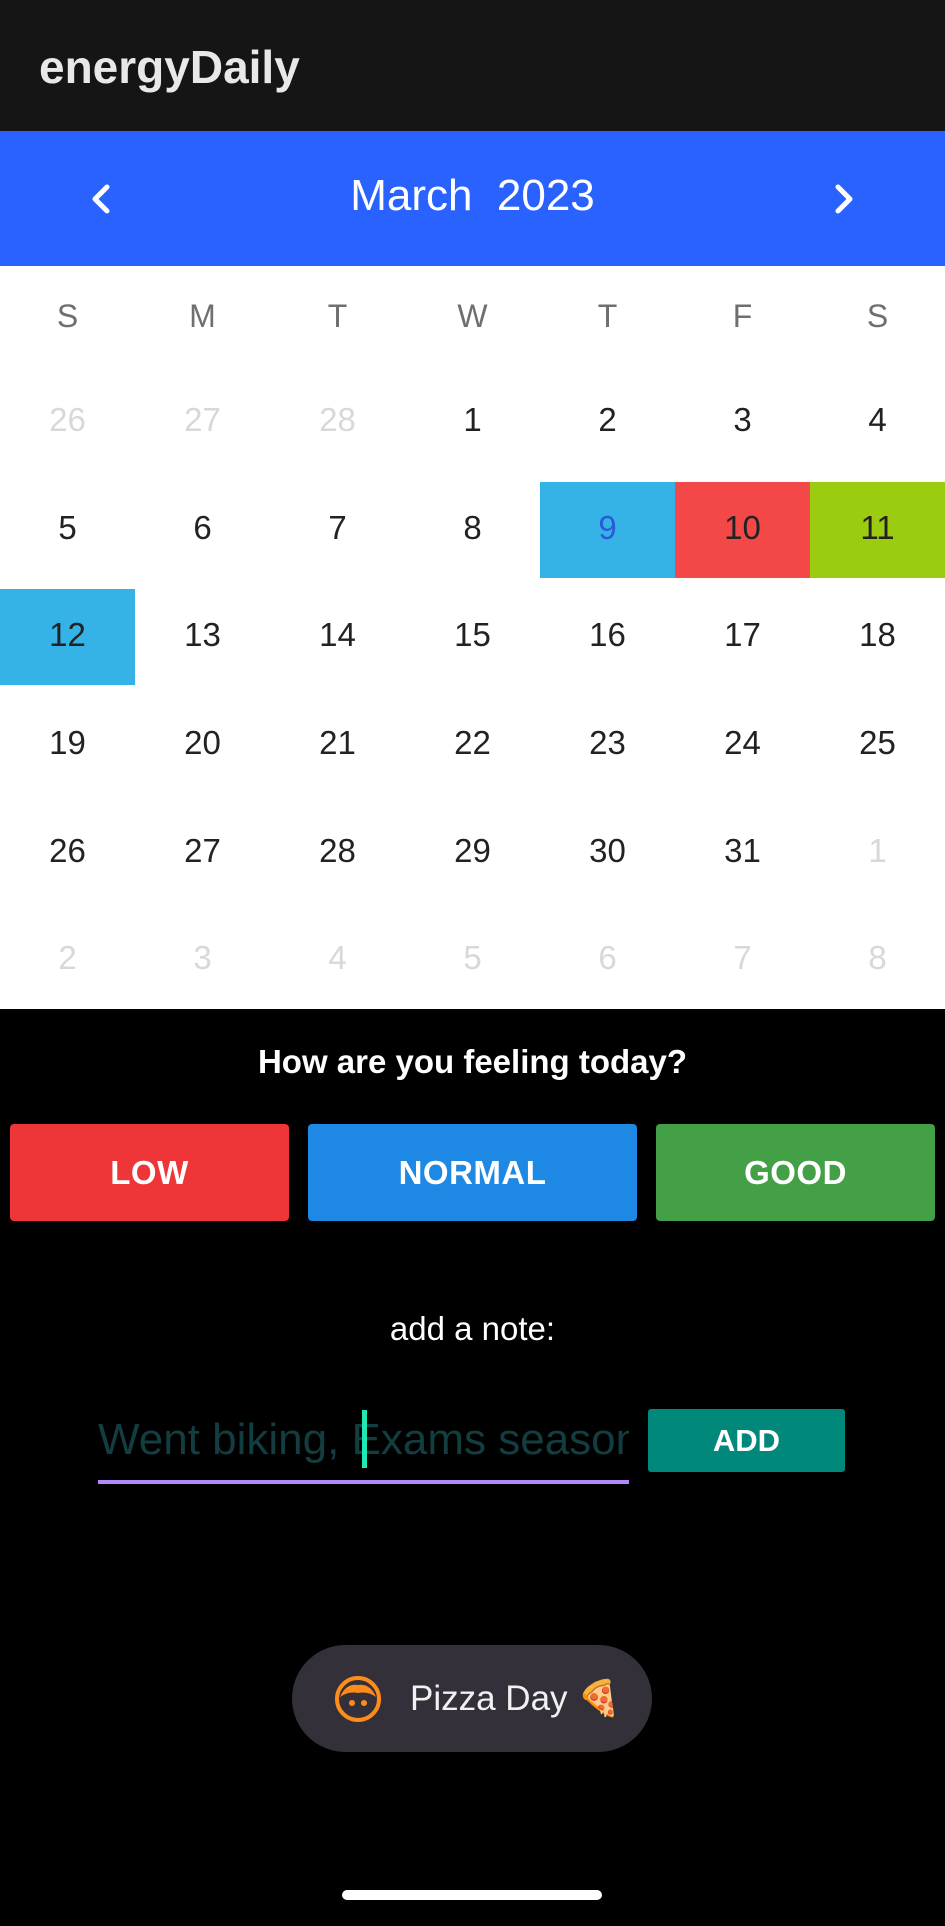 This screenshot has width=945, height=1926. I want to click on calendar-day: 22, so click(472, 743).